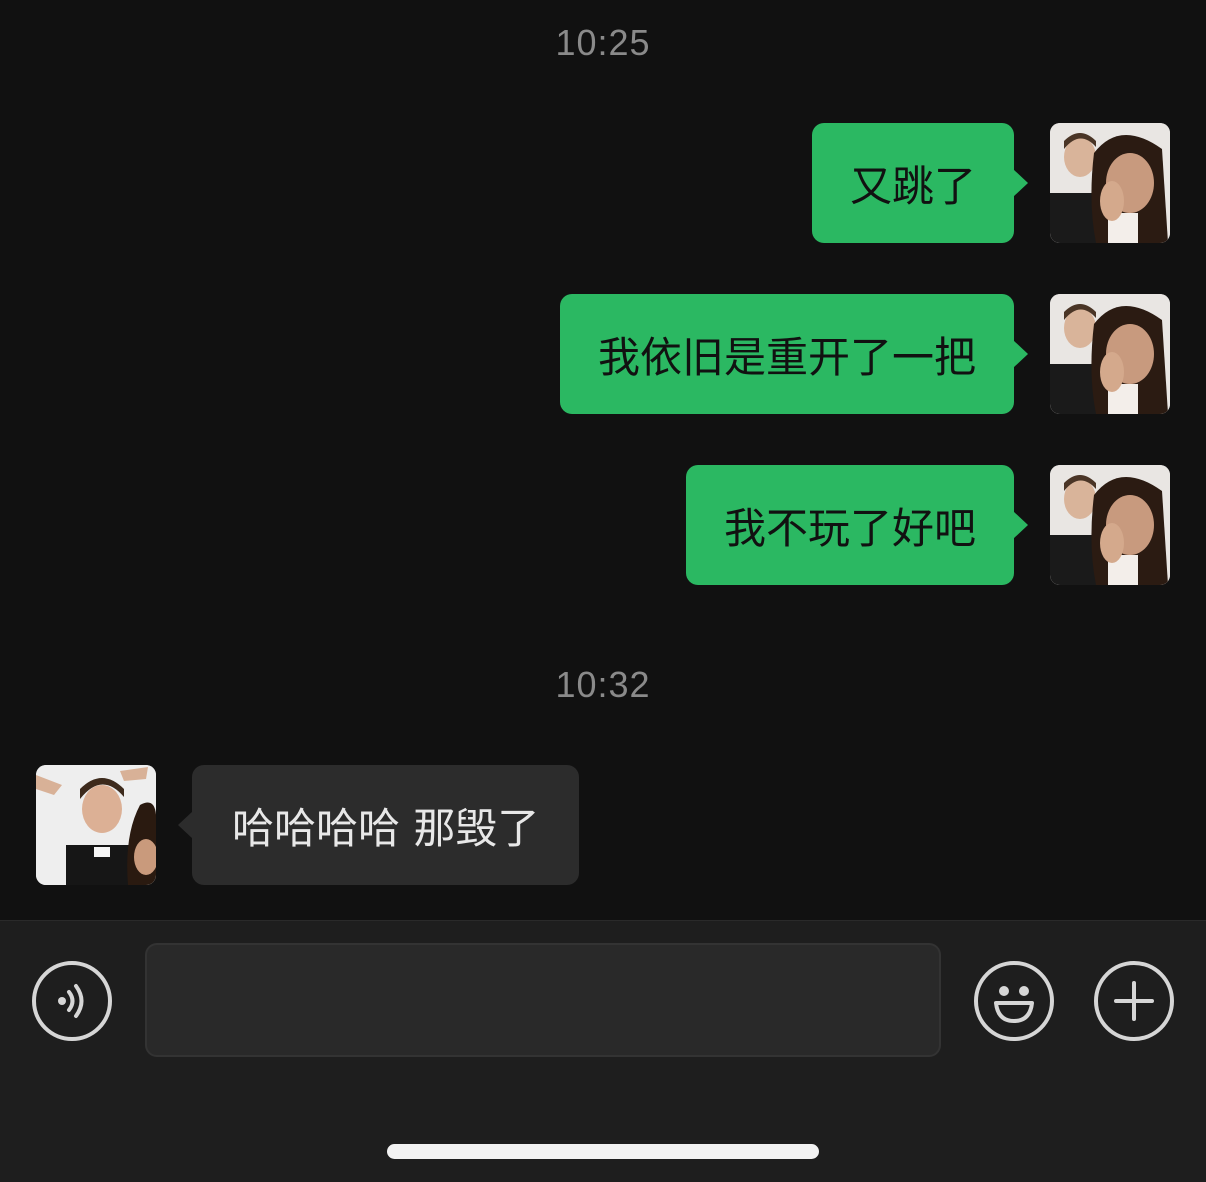  Describe the element at coordinates (603, 42) in the screenshot. I see `timestamp: 10:25` at that location.